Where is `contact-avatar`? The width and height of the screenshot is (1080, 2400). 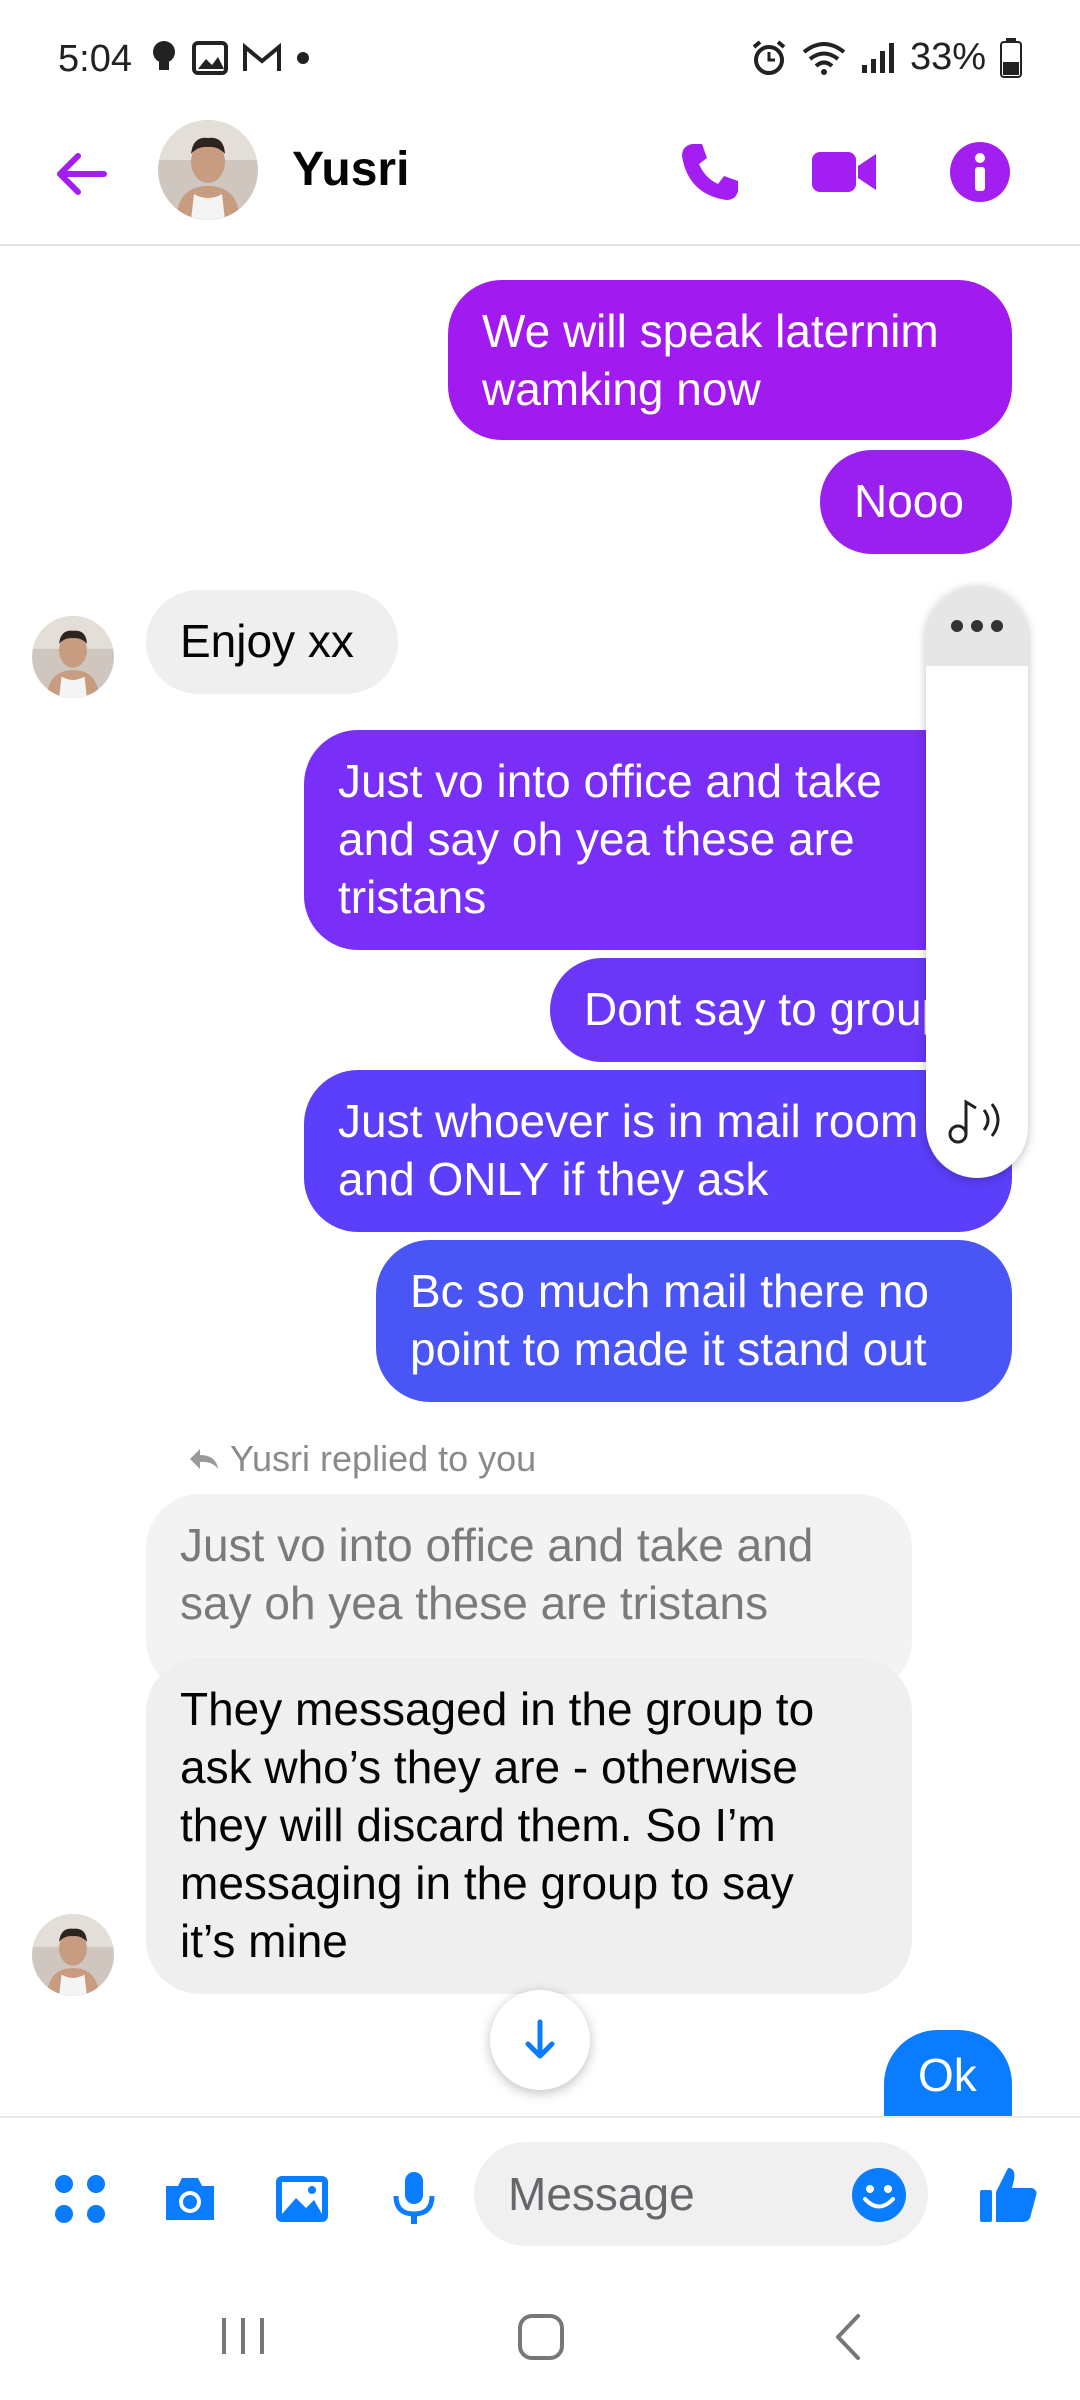 contact-avatar is located at coordinates (208, 170).